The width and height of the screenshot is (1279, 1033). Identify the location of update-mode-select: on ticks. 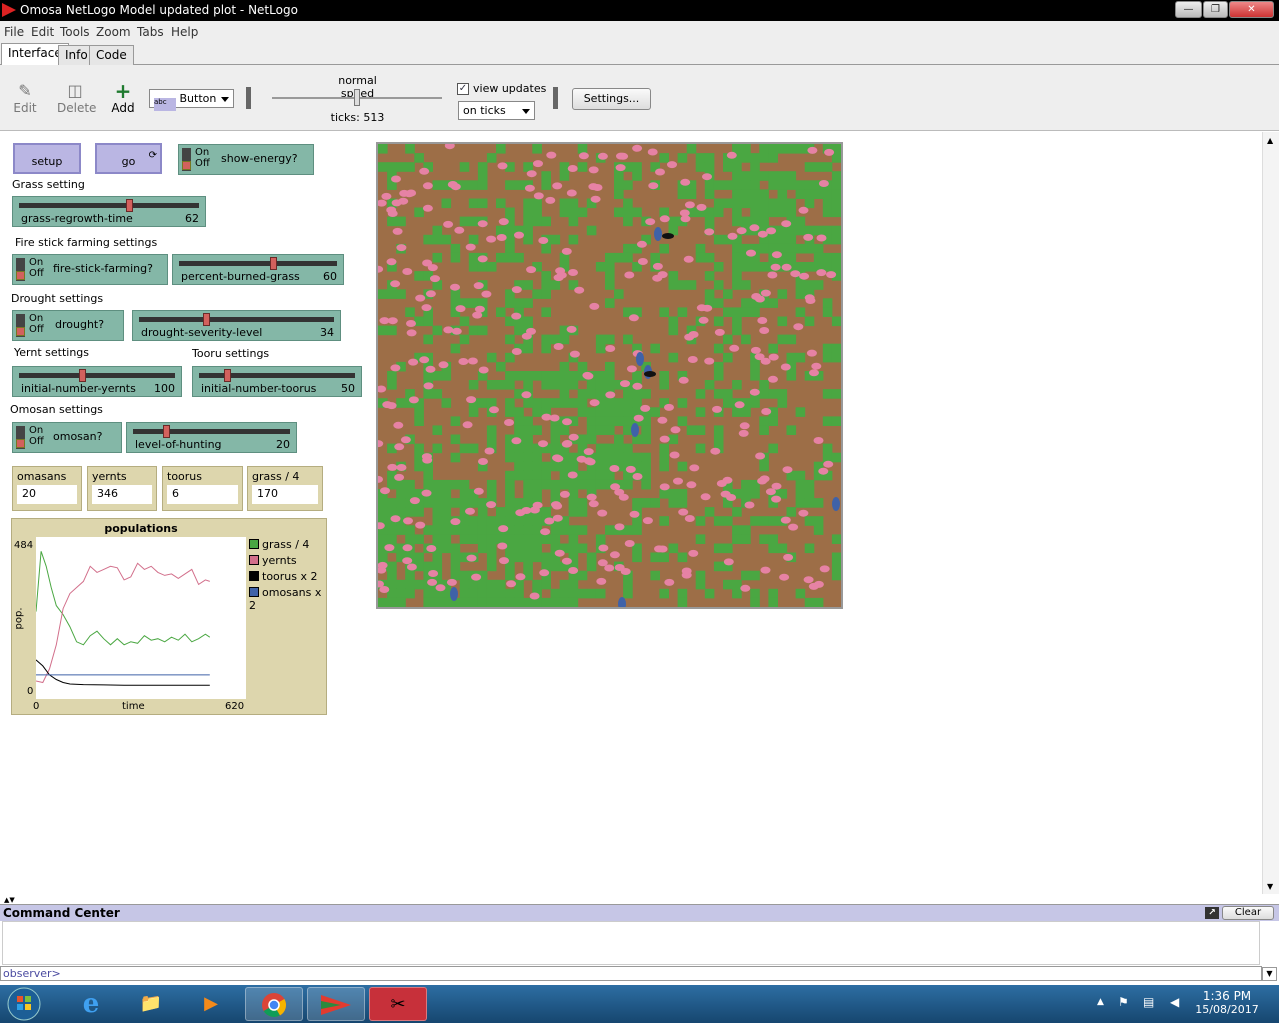
(496, 110).